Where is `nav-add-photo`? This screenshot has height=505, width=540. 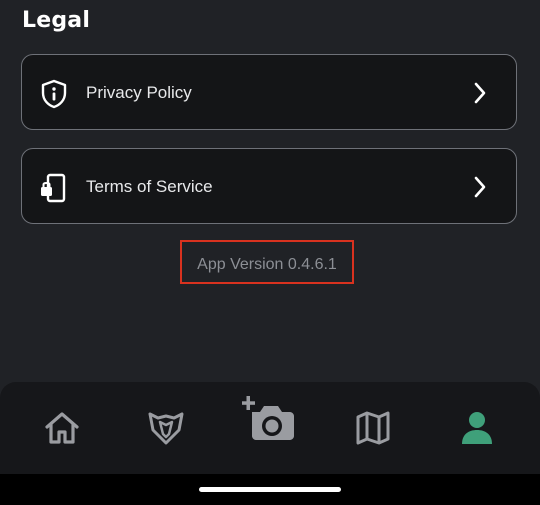 nav-add-photo is located at coordinates (270, 428).